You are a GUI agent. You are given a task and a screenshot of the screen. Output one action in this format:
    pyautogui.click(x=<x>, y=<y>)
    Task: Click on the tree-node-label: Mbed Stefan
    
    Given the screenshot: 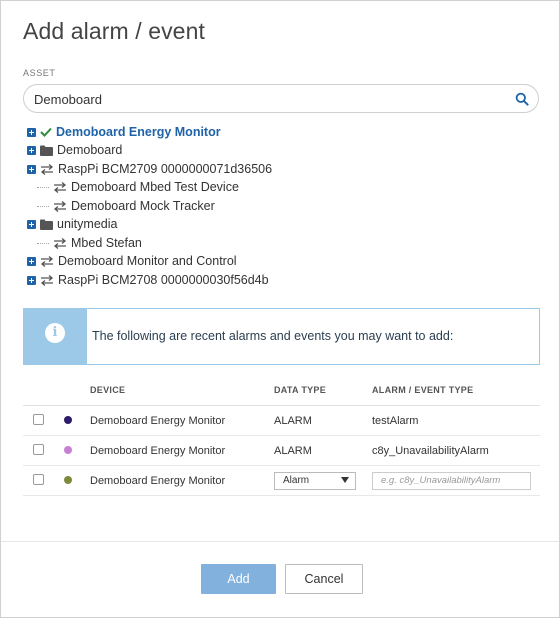 What is the action you would take?
    pyautogui.click(x=106, y=243)
    